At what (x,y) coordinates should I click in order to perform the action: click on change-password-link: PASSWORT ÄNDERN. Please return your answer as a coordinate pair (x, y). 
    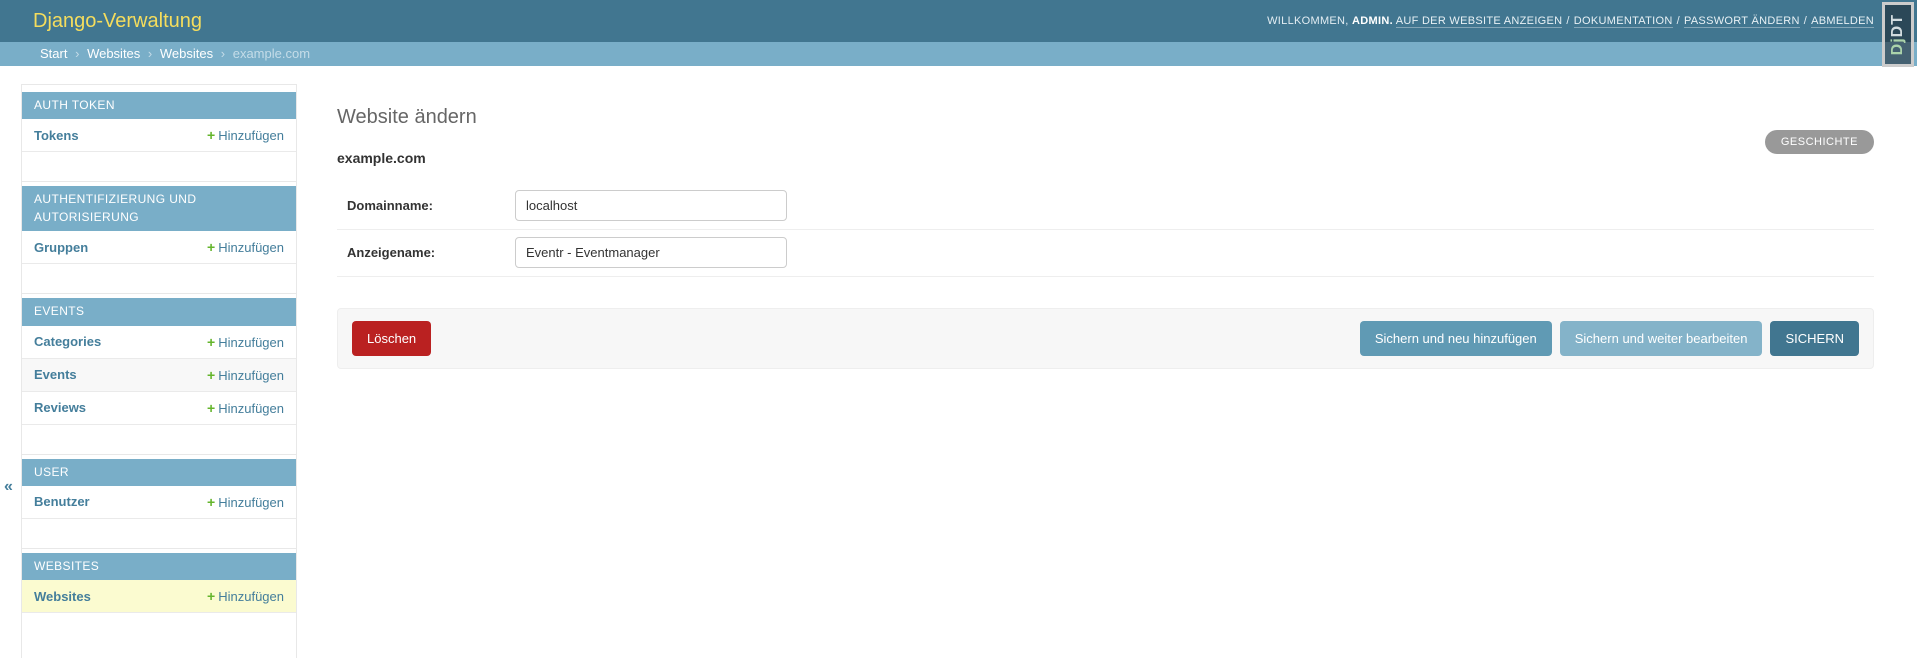
    Looking at the image, I should click on (1741, 21).